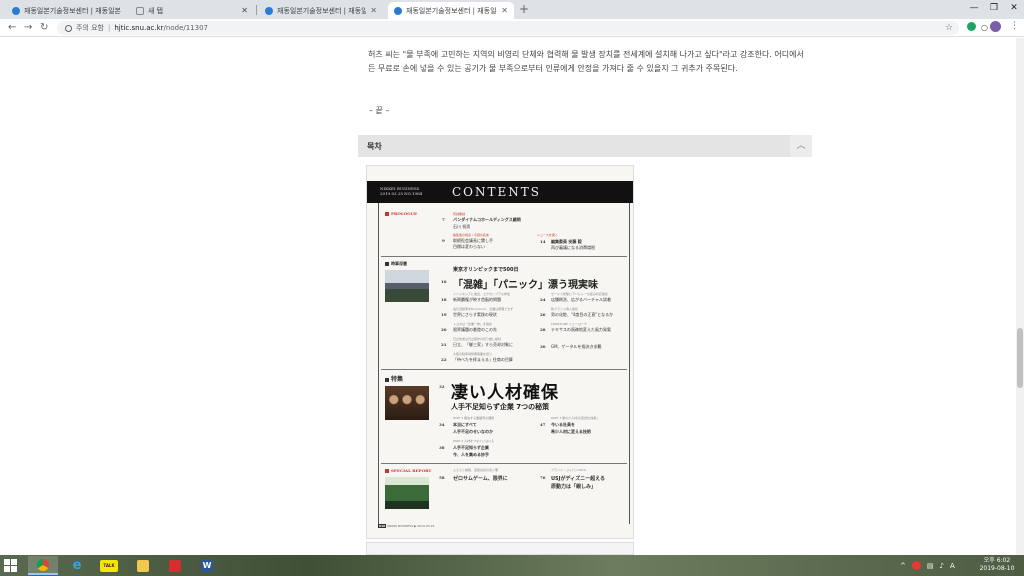  What do you see at coordinates (396, 264) in the screenshot?
I see `current-affairs-tag: 時事深層` at bounding box center [396, 264].